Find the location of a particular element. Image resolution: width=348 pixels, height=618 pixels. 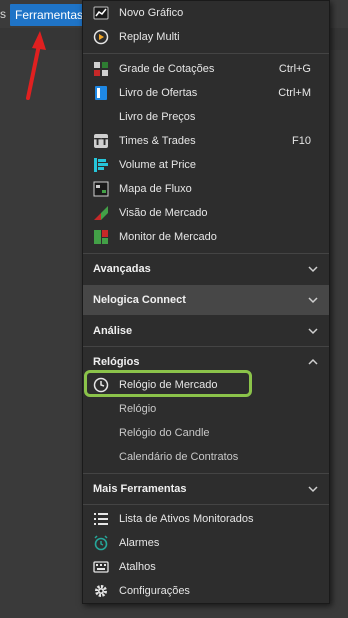

alarm-icon is located at coordinates (101, 543).